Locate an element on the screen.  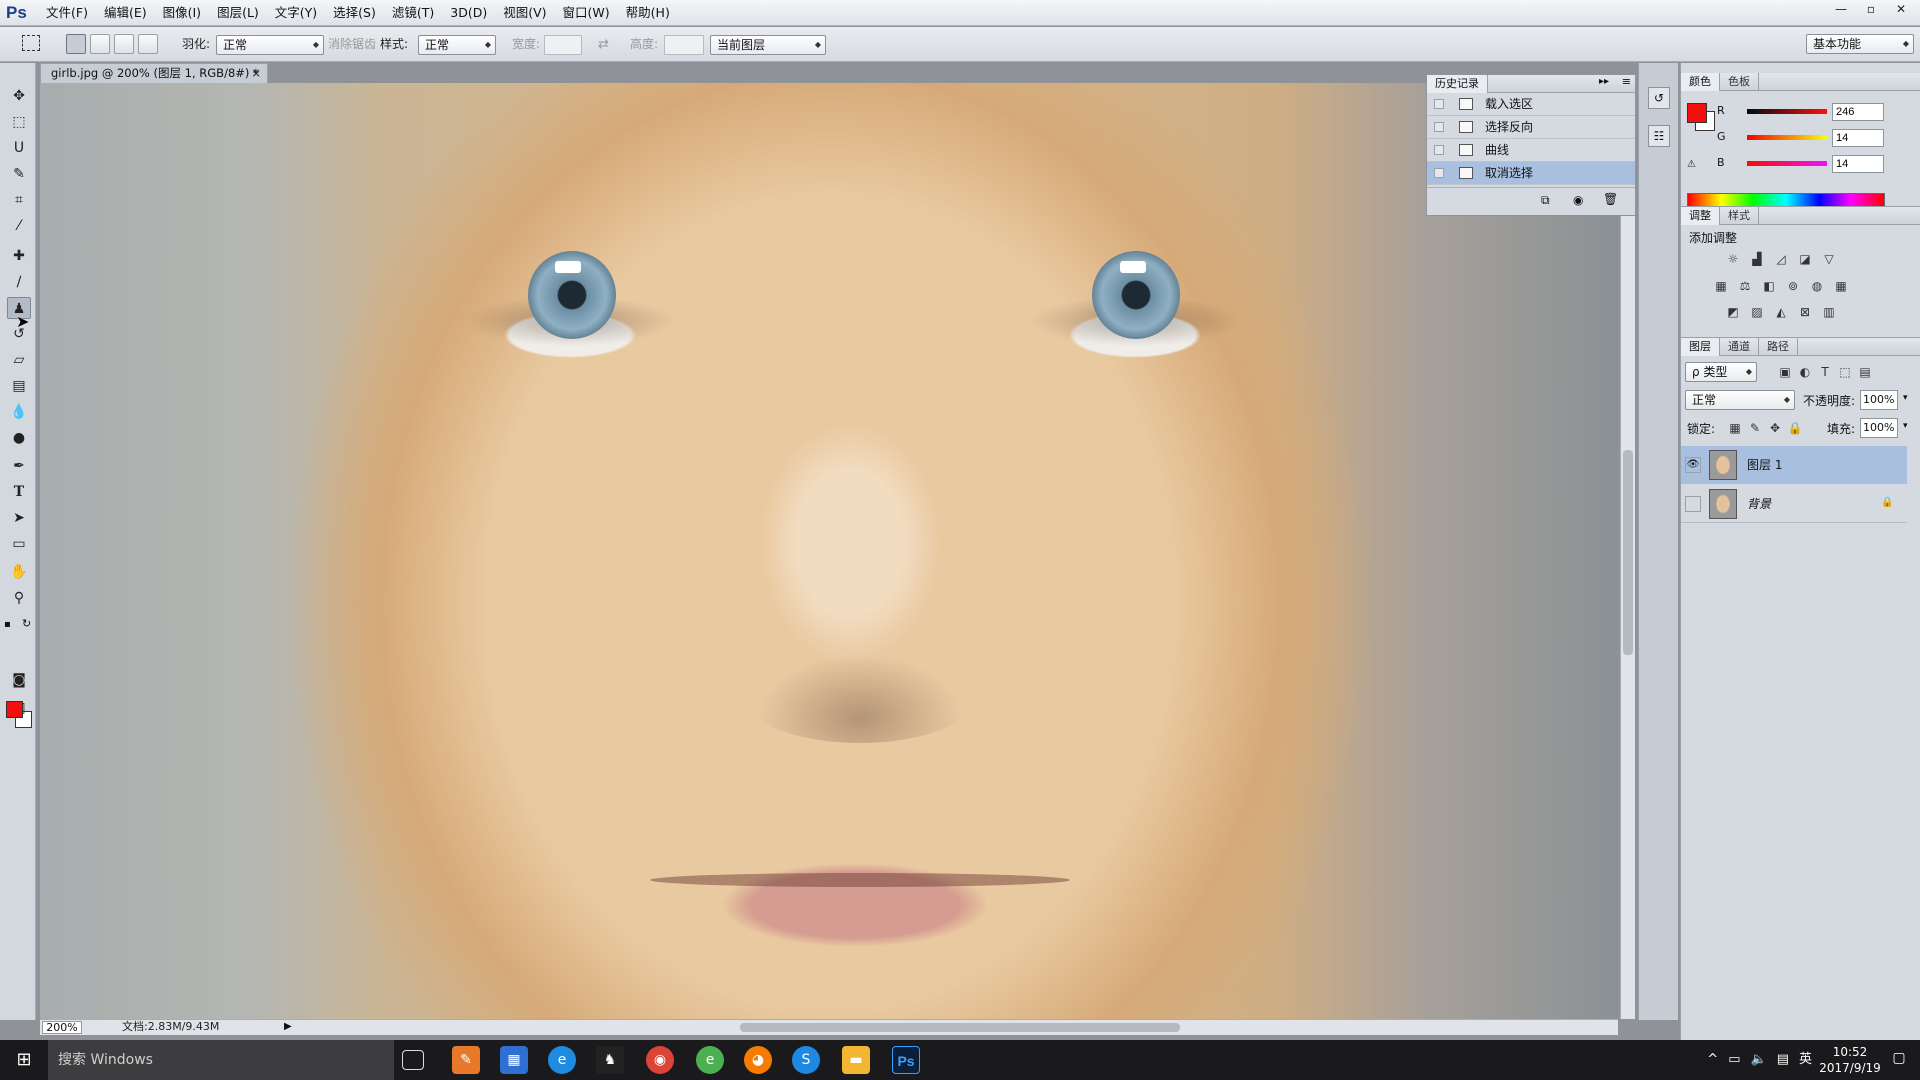
tab-paths: 路径 is located at coordinates (1778, 347).